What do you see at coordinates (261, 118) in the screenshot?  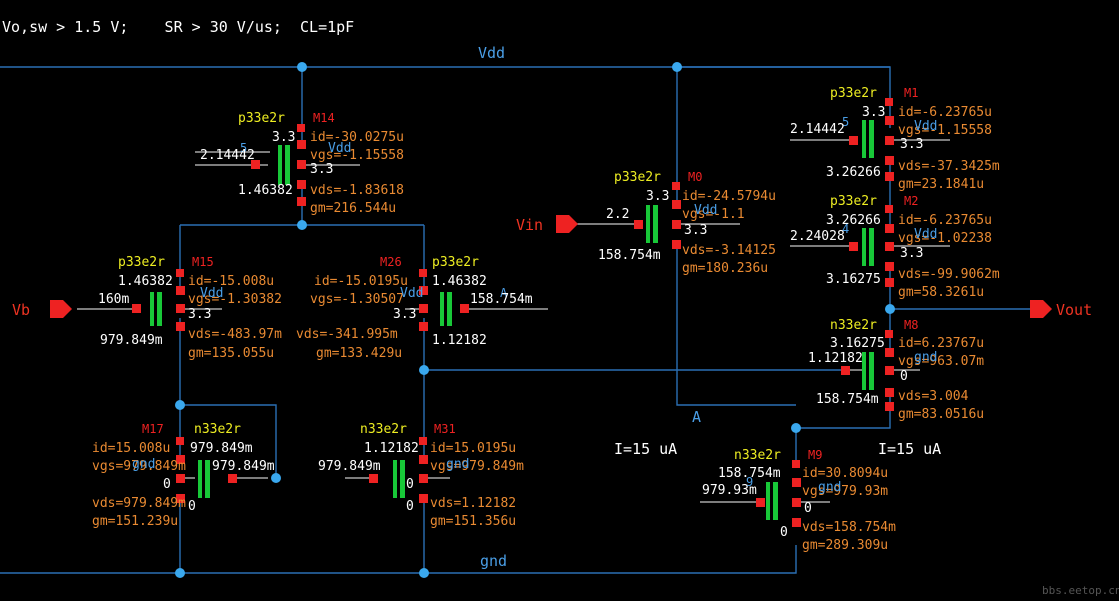 I see `m14-model: p33e2r` at bounding box center [261, 118].